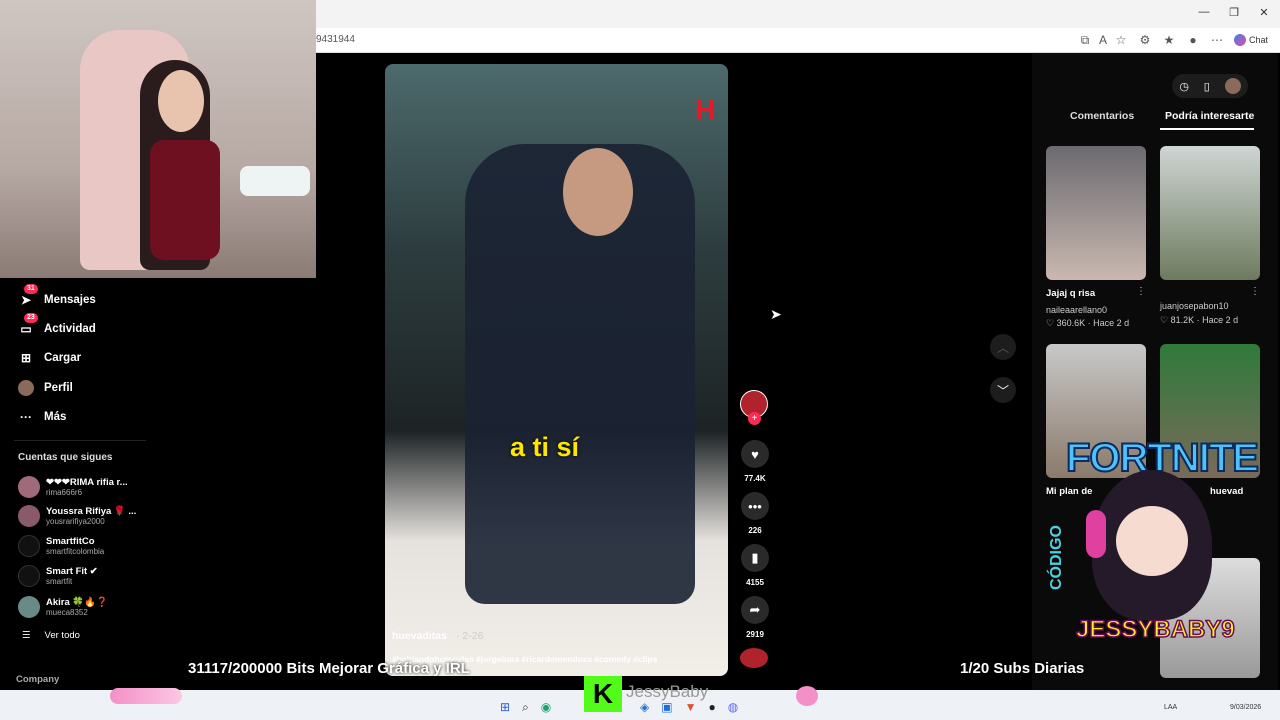  I want to click on share-count: 2919, so click(755, 634).